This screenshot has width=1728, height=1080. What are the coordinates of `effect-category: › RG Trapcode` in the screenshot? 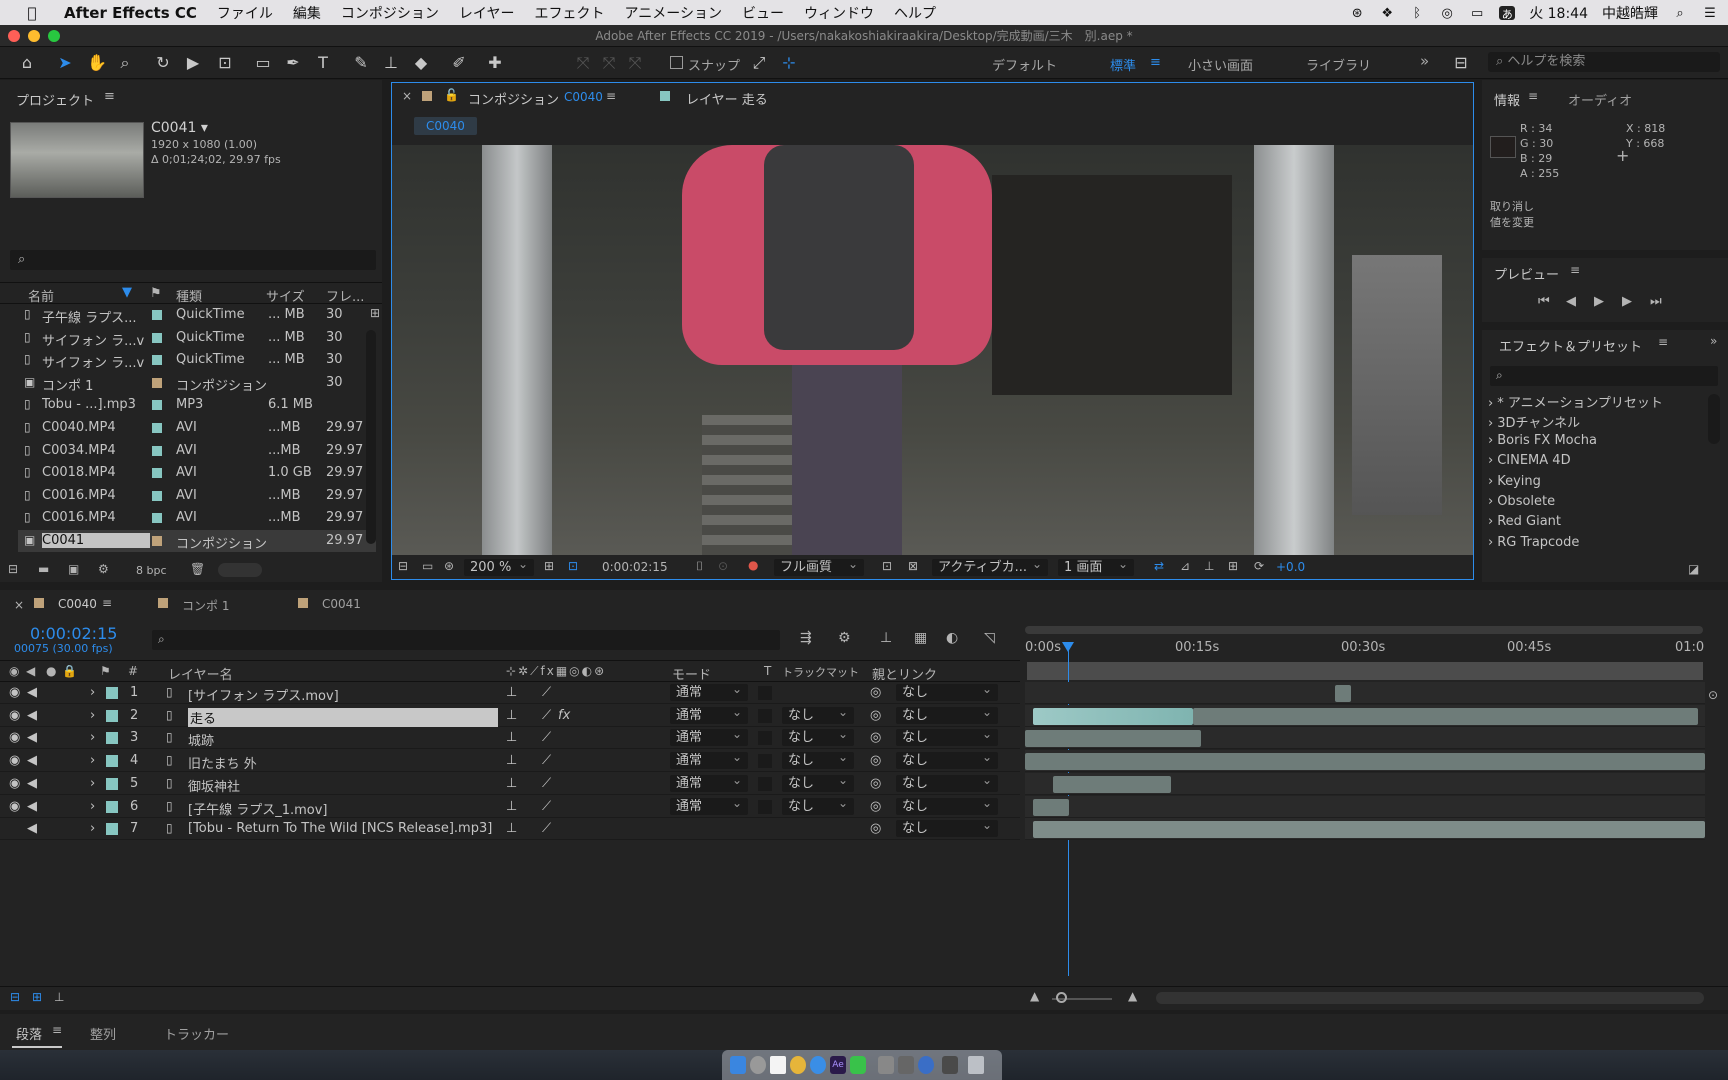 It's located at (1533, 542).